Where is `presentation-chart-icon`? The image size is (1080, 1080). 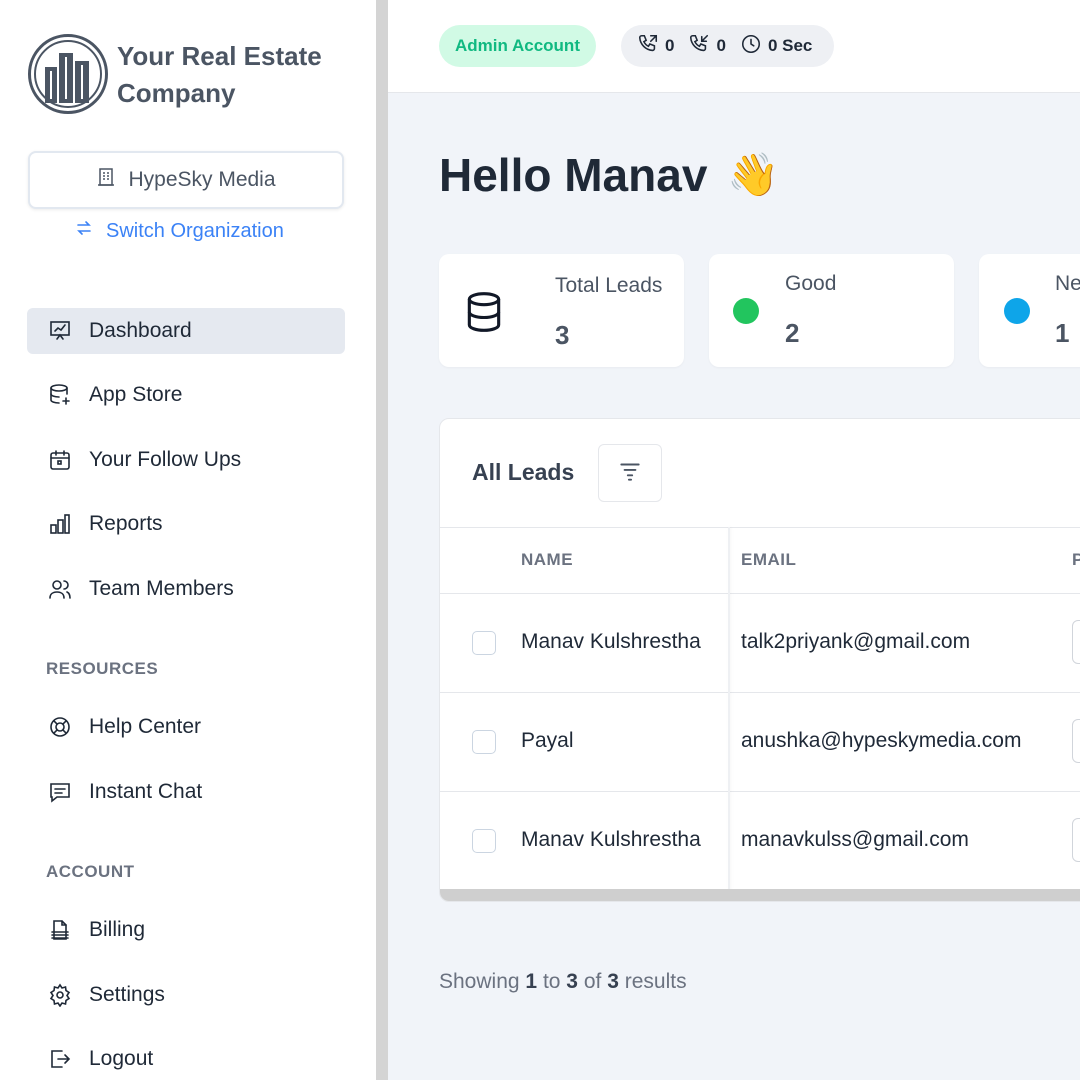
presentation-chart-icon is located at coordinates (60, 331).